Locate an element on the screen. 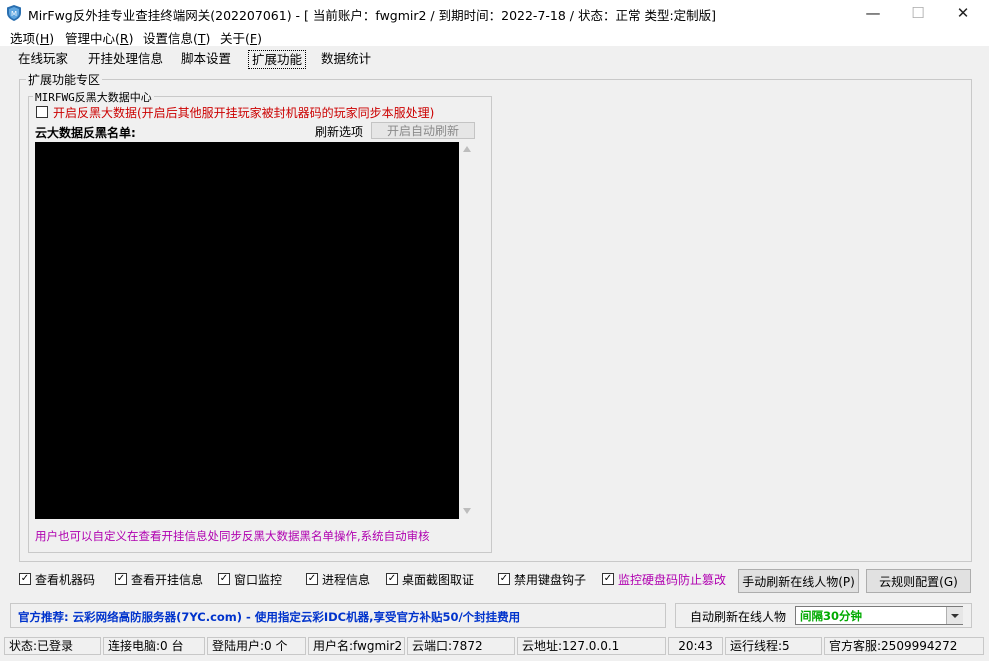 Image resolution: width=989 pixels, height=661 pixels. scroll-up-icon is located at coordinates (467, 149).